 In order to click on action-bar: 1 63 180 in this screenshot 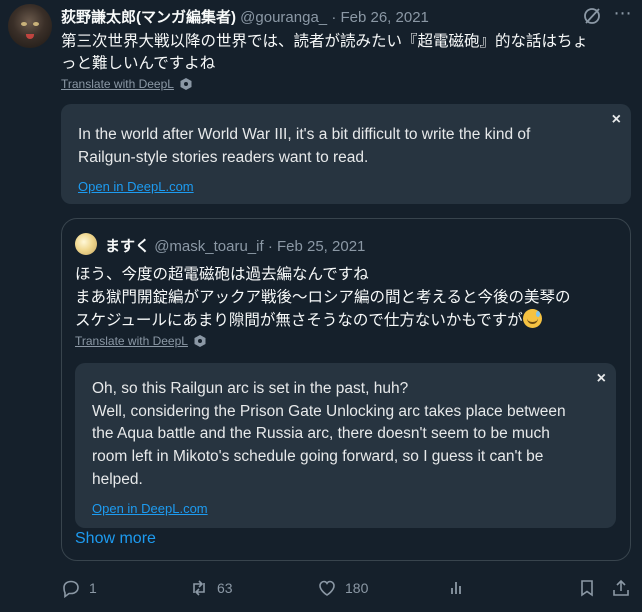, I will do `click(346, 589)`.